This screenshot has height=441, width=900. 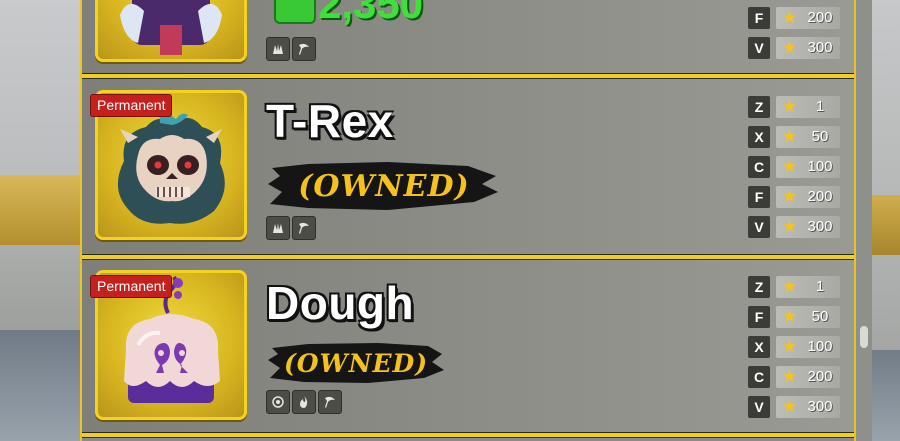 I want to click on flame-icon, so click(x=304, y=402).